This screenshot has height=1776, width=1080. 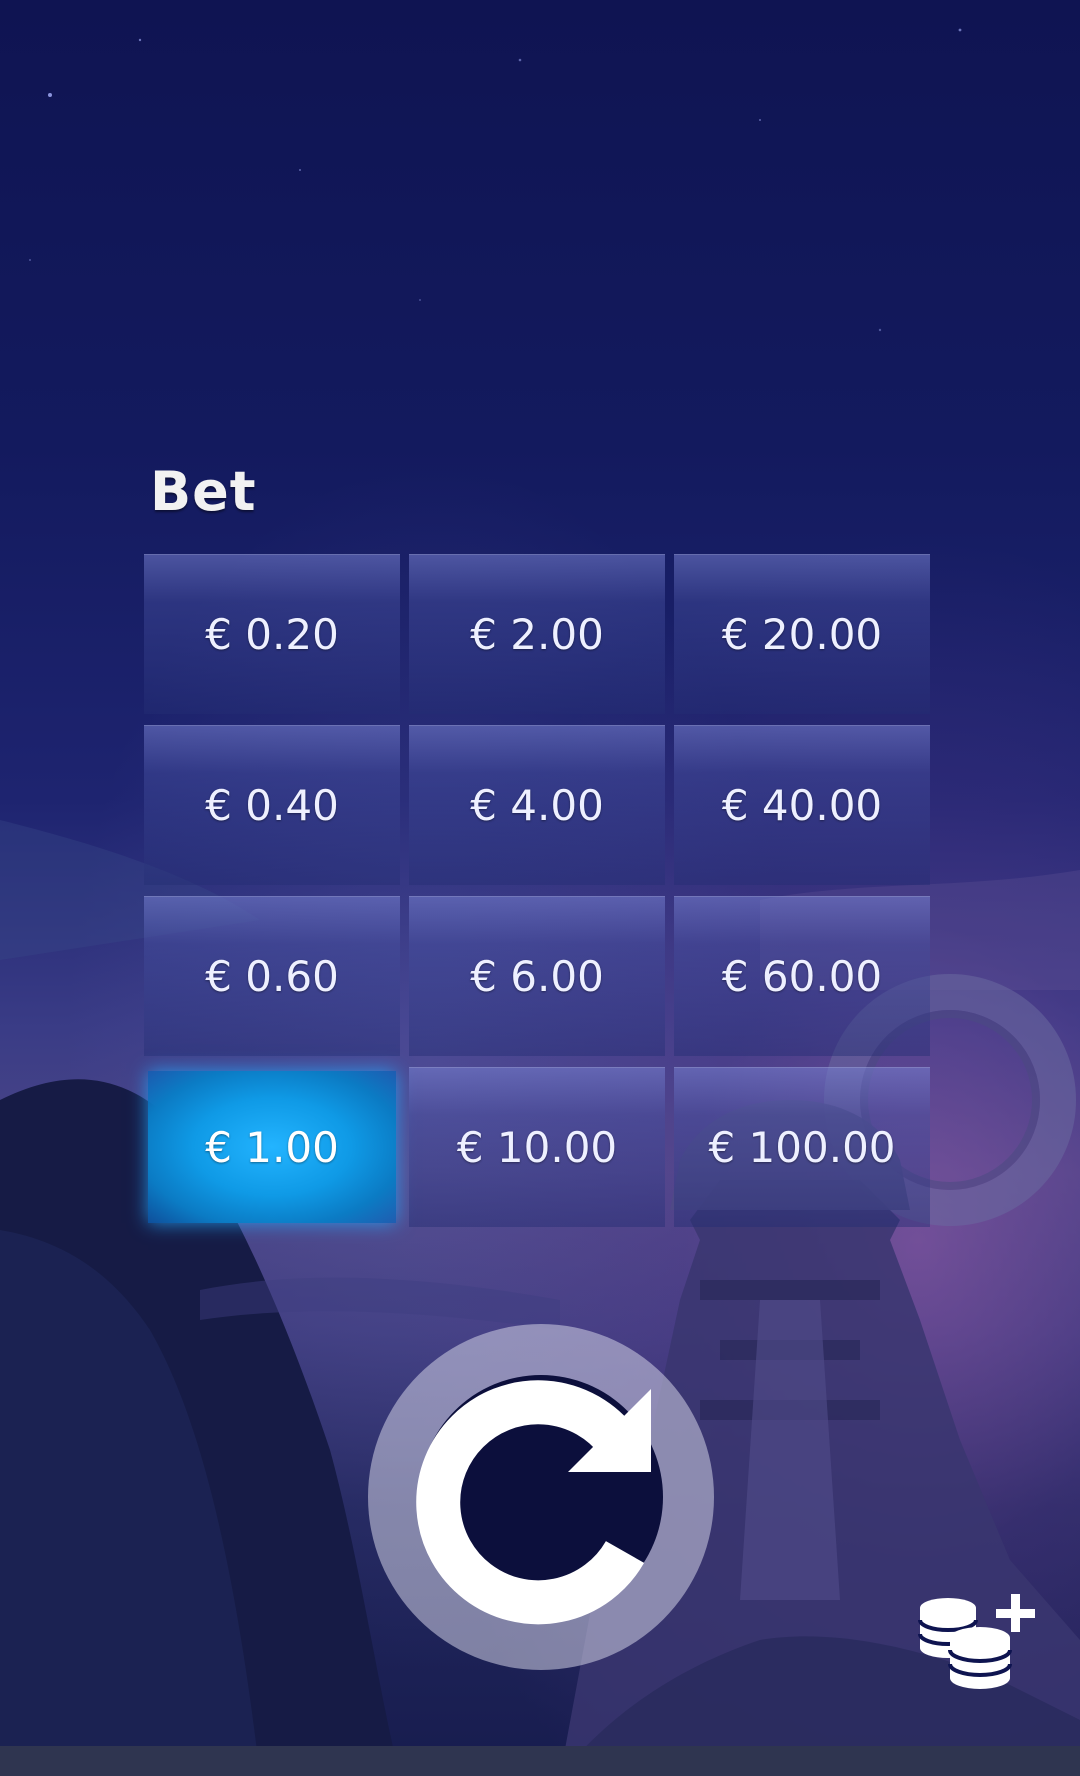 I want to click on add-coins-button, so click(x=977, y=1642).